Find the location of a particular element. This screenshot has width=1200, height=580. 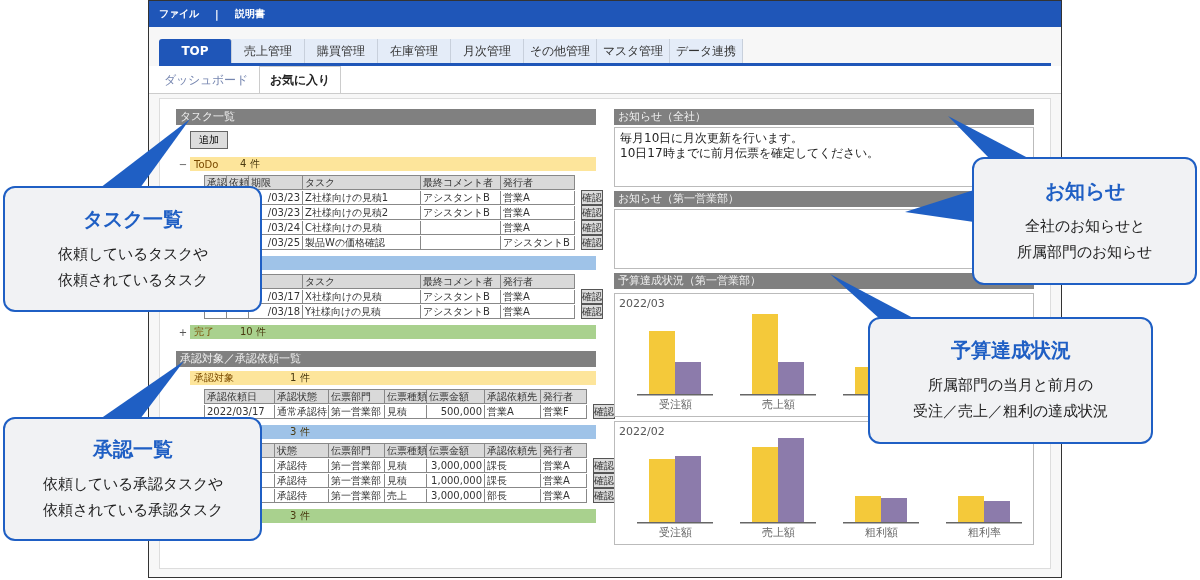

menu-item: ファイル is located at coordinates (179, 14).